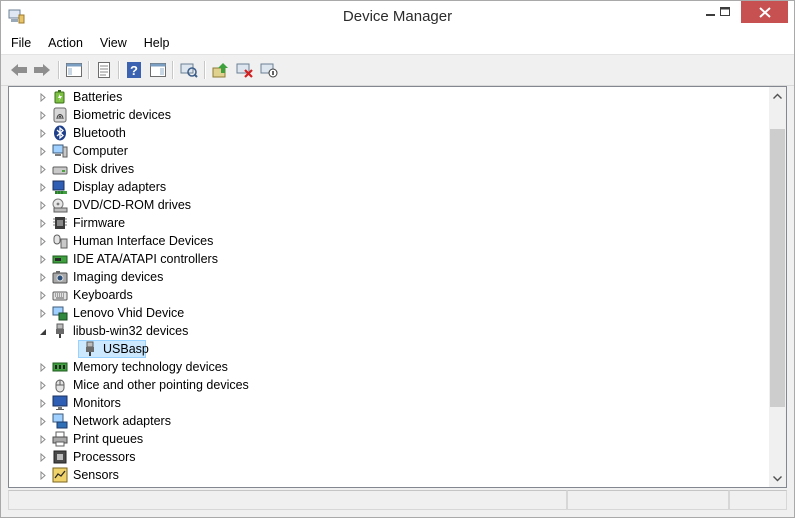 The width and height of the screenshot is (795, 518). What do you see at coordinates (60, 475) in the screenshot?
I see `sensor-icon` at bounding box center [60, 475].